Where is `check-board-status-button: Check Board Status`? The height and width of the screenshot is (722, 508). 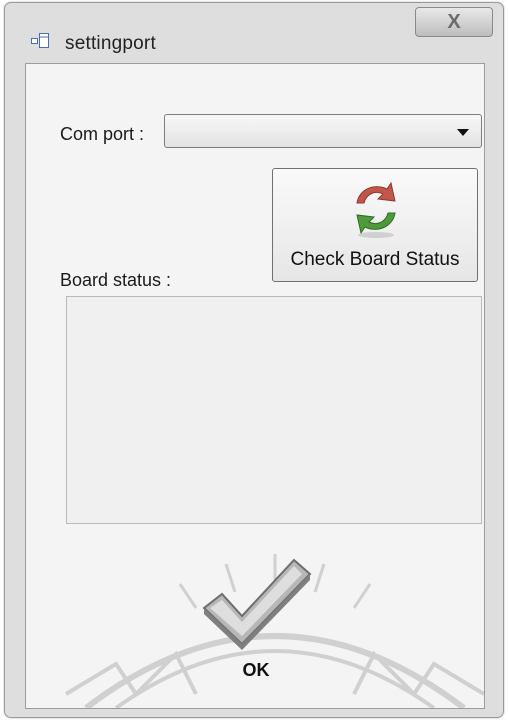 check-board-status-button: Check Board Status is located at coordinates (375, 225).